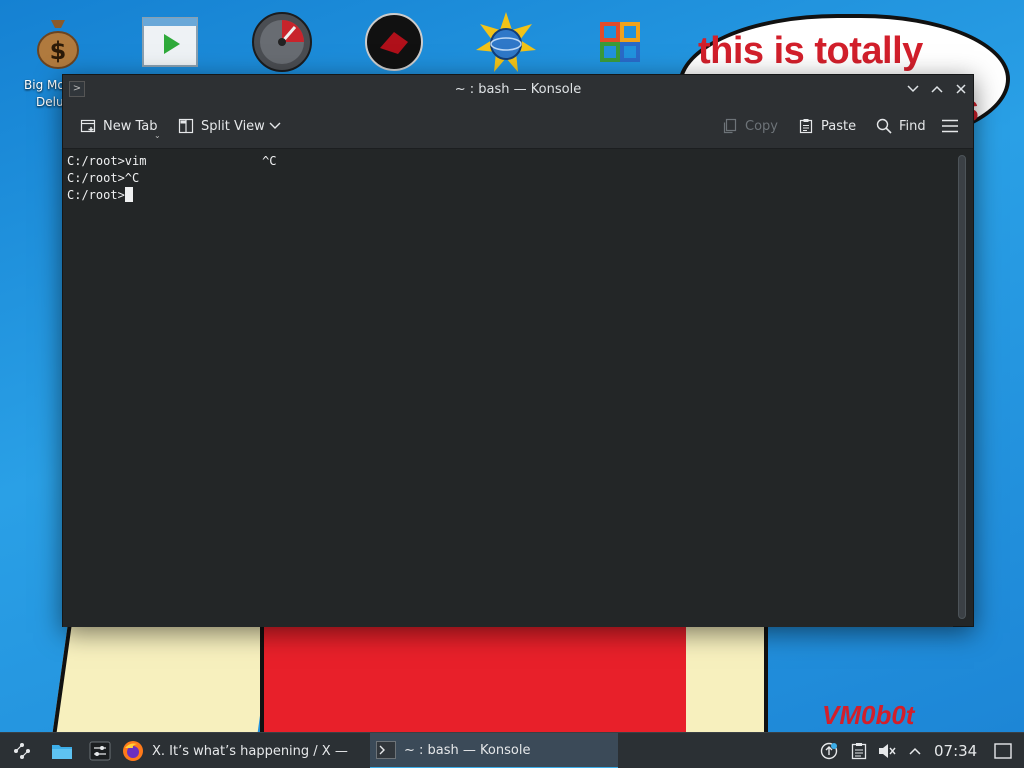 This screenshot has width=1024, height=768. What do you see at coordinates (859, 750) in the screenshot?
I see `clipboard-icon` at bounding box center [859, 750].